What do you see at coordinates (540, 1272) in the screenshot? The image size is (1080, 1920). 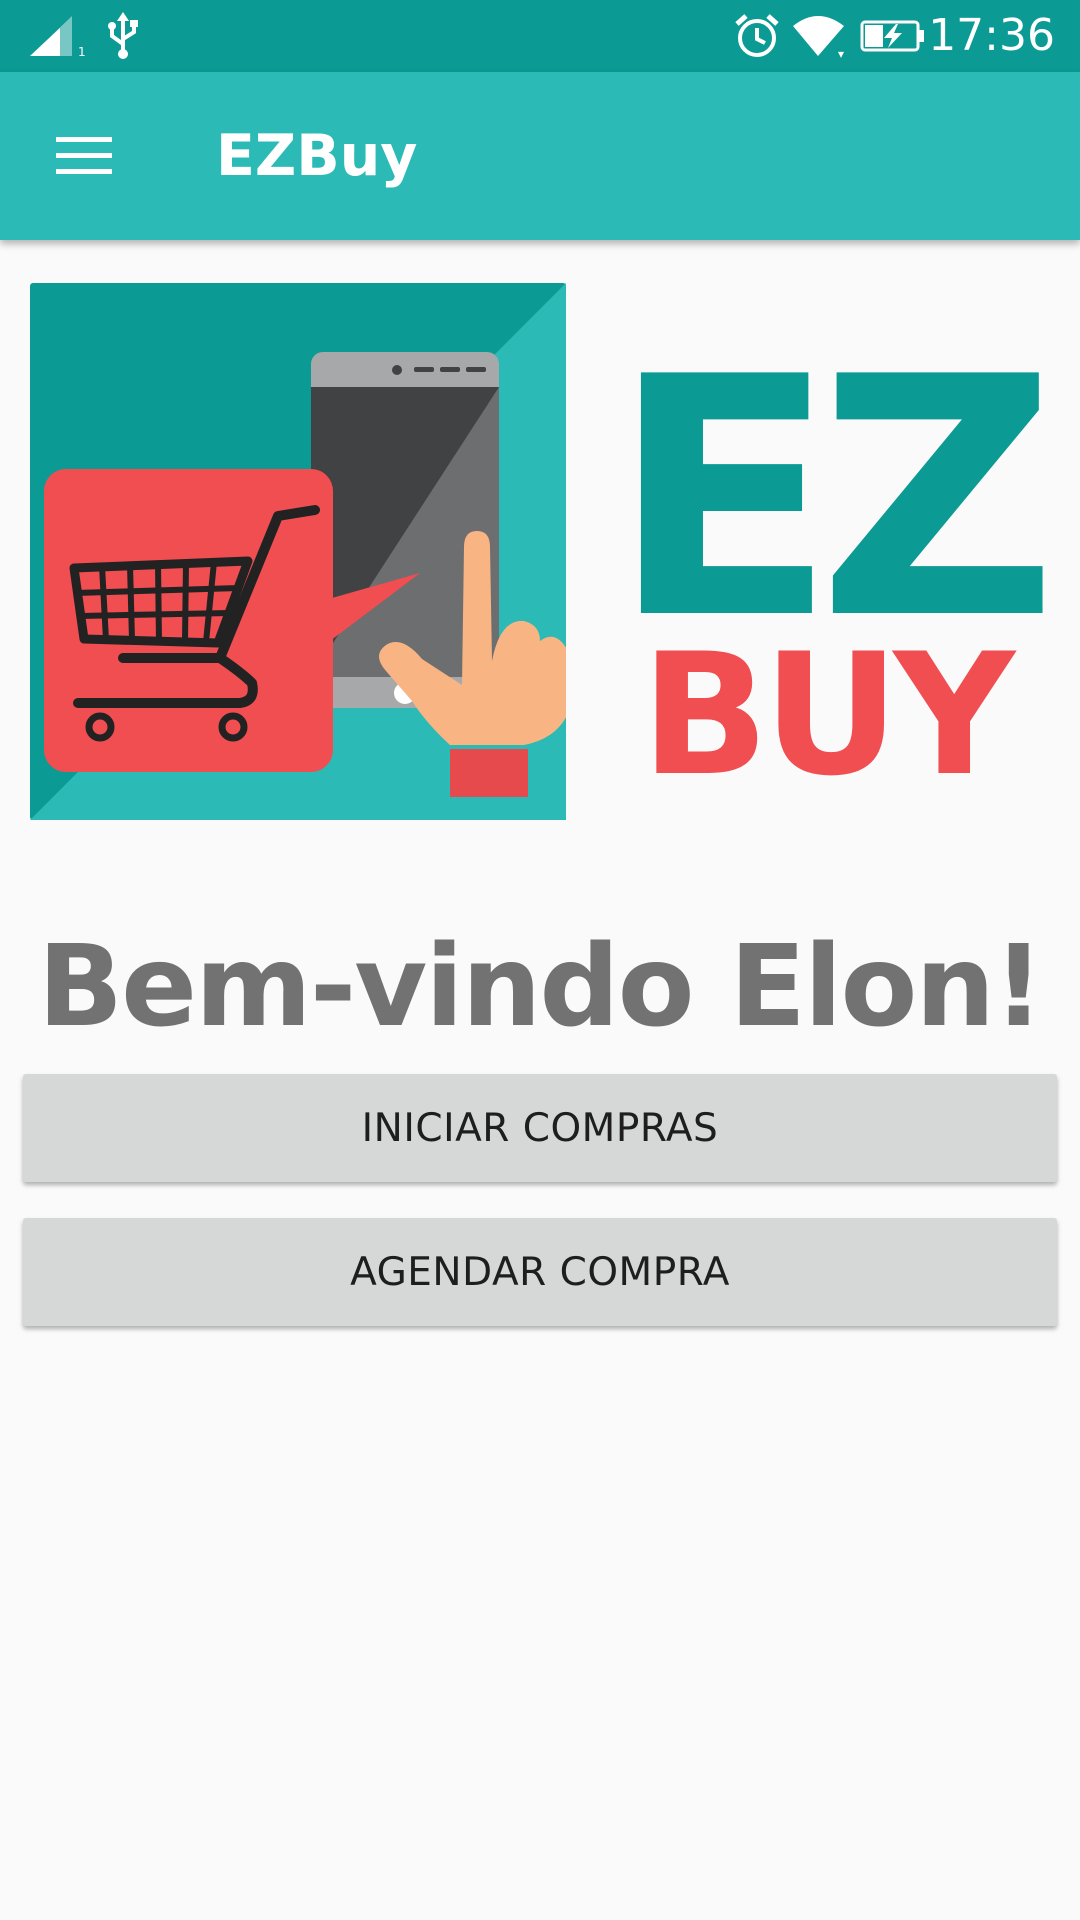 I see `schedule-purchase-button: AGENDAR COMPRA` at bounding box center [540, 1272].